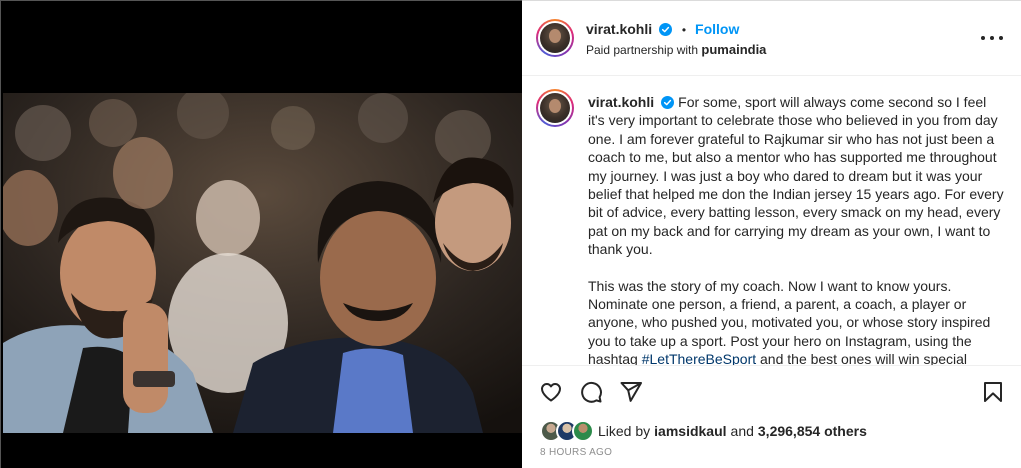 The width and height of the screenshot is (1021, 468). What do you see at coordinates (733, 49) in the screenshot?
I see `partner-link: pumaindia` at bounding box center [733, 49].